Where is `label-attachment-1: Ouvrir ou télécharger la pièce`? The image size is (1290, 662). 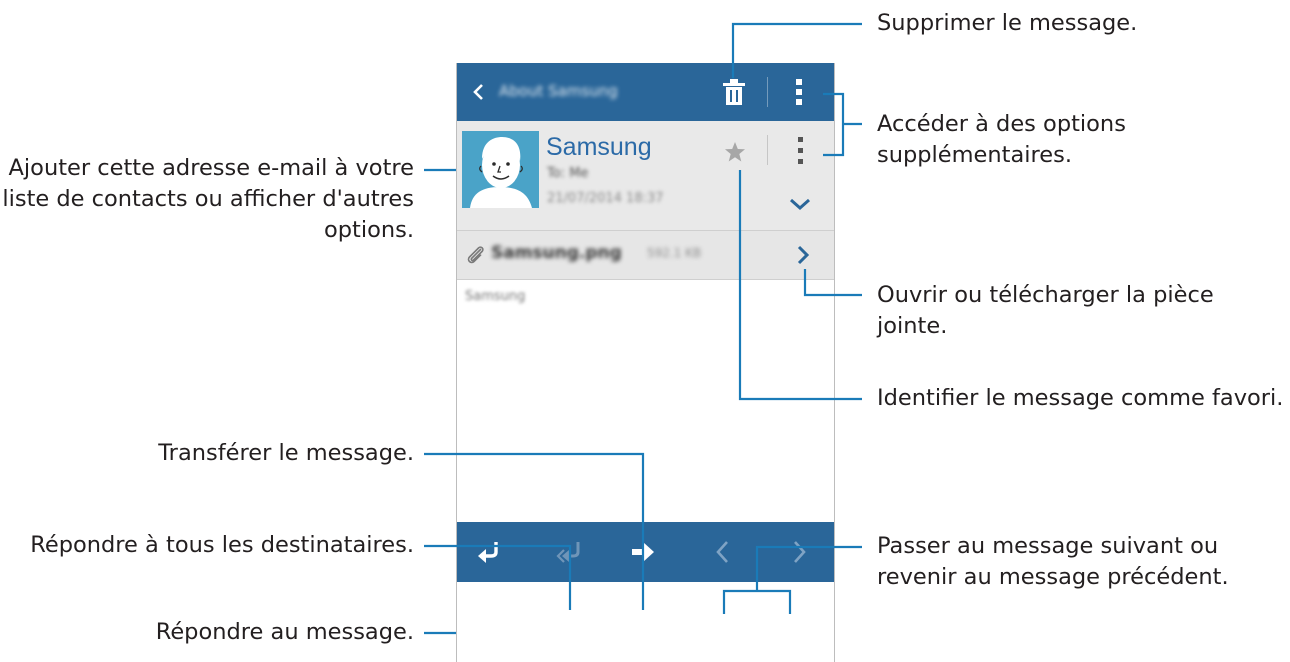
label-attachment-1: Ouvrir ou télécharger la pièce is located at coordinates (1045, 295).